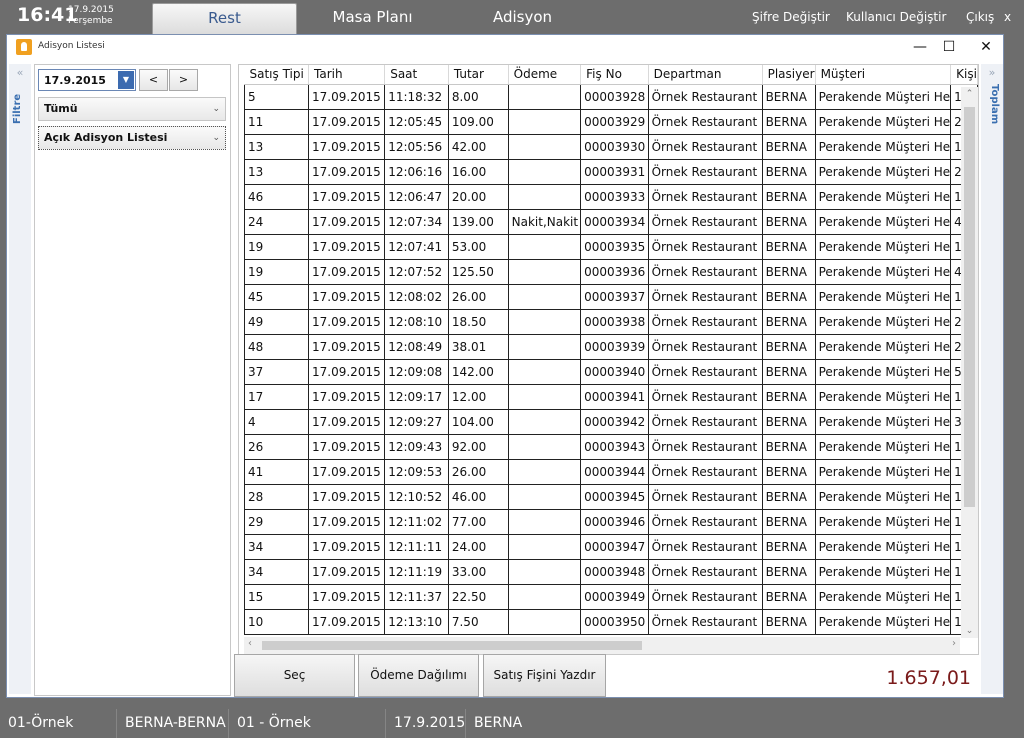 The image size is (1024, 738). What do you see at coordinates (416, 572) in the screenshot?
I see `table-cell: 12:11:19` at bounding box center [416, 572].